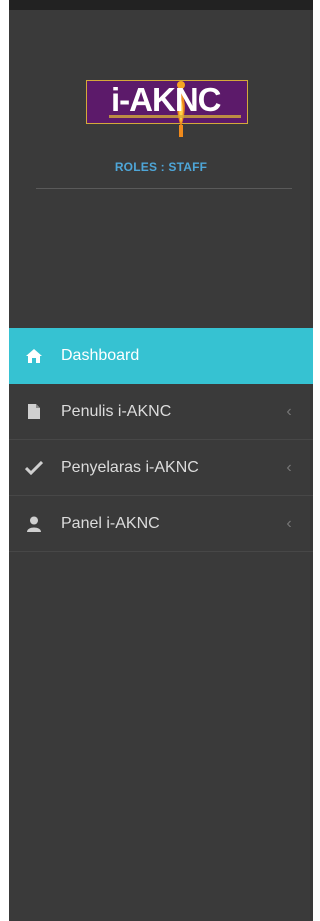 The image size is (320, 921). I want to click on left-edge, so click(4, 460).